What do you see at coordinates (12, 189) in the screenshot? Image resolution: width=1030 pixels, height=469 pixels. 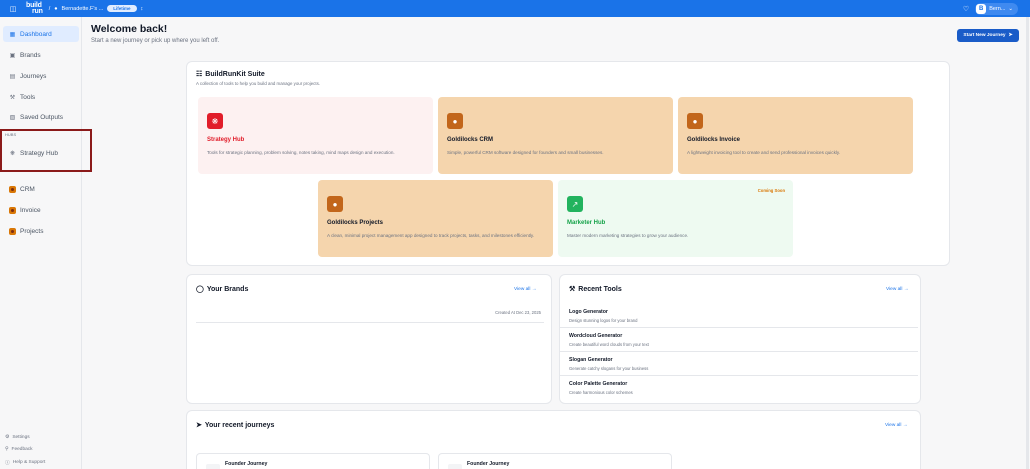 I see `crm-app-icon` at bounding box center [12, 189].